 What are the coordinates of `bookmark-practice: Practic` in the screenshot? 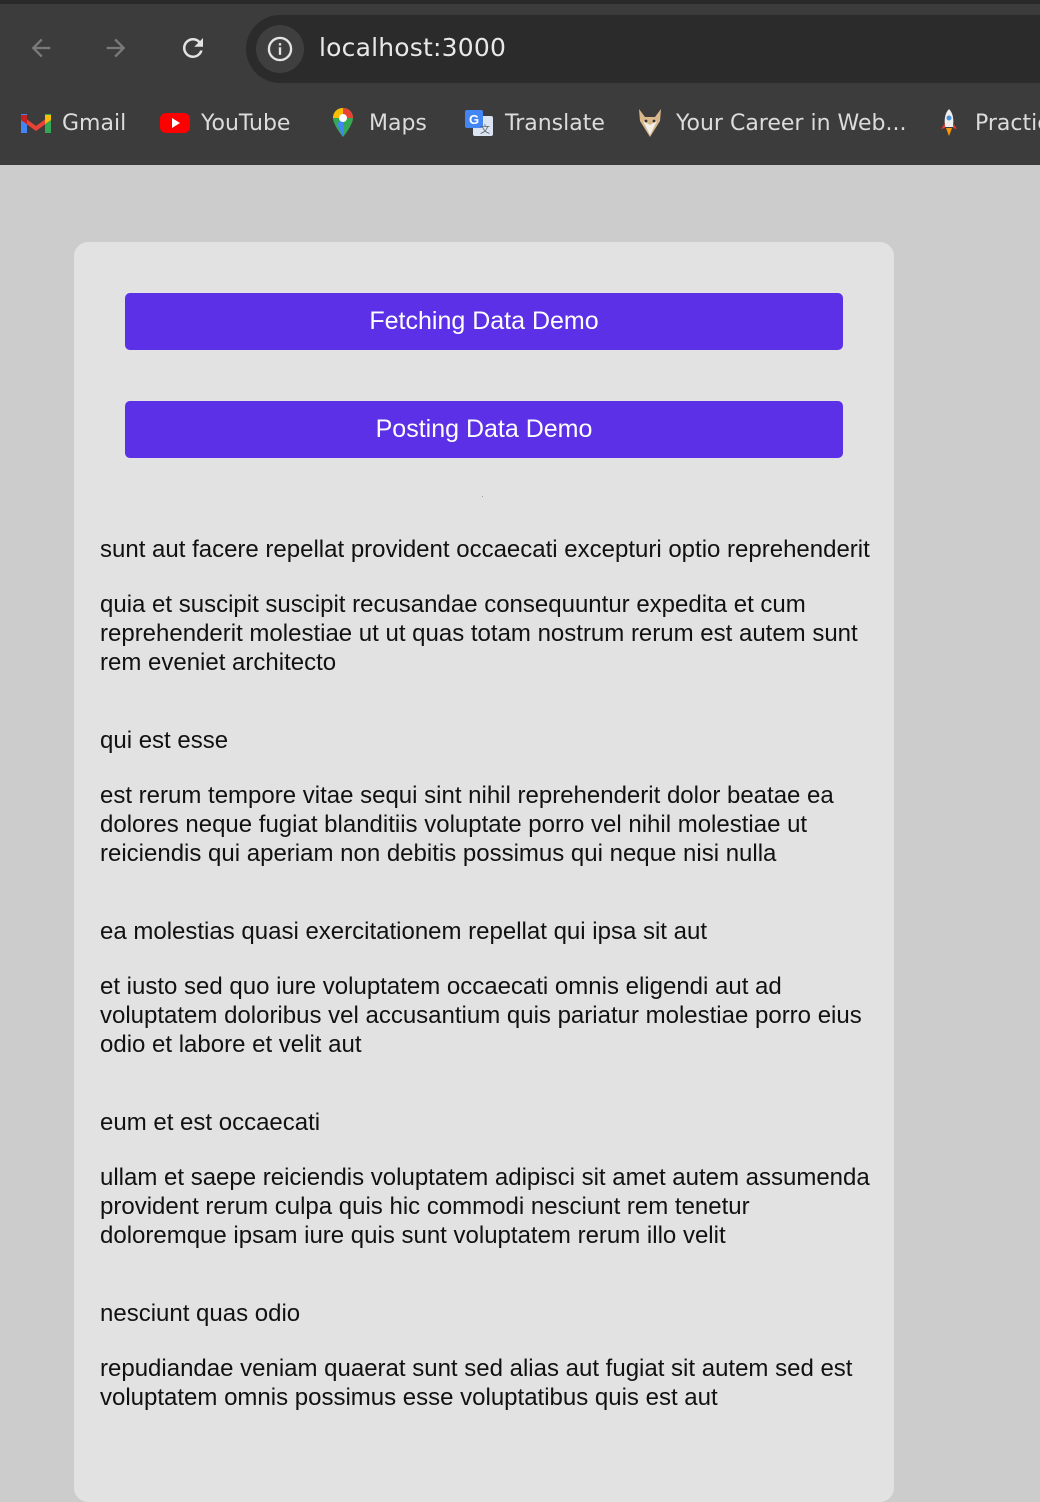 It's located at (986, 123).